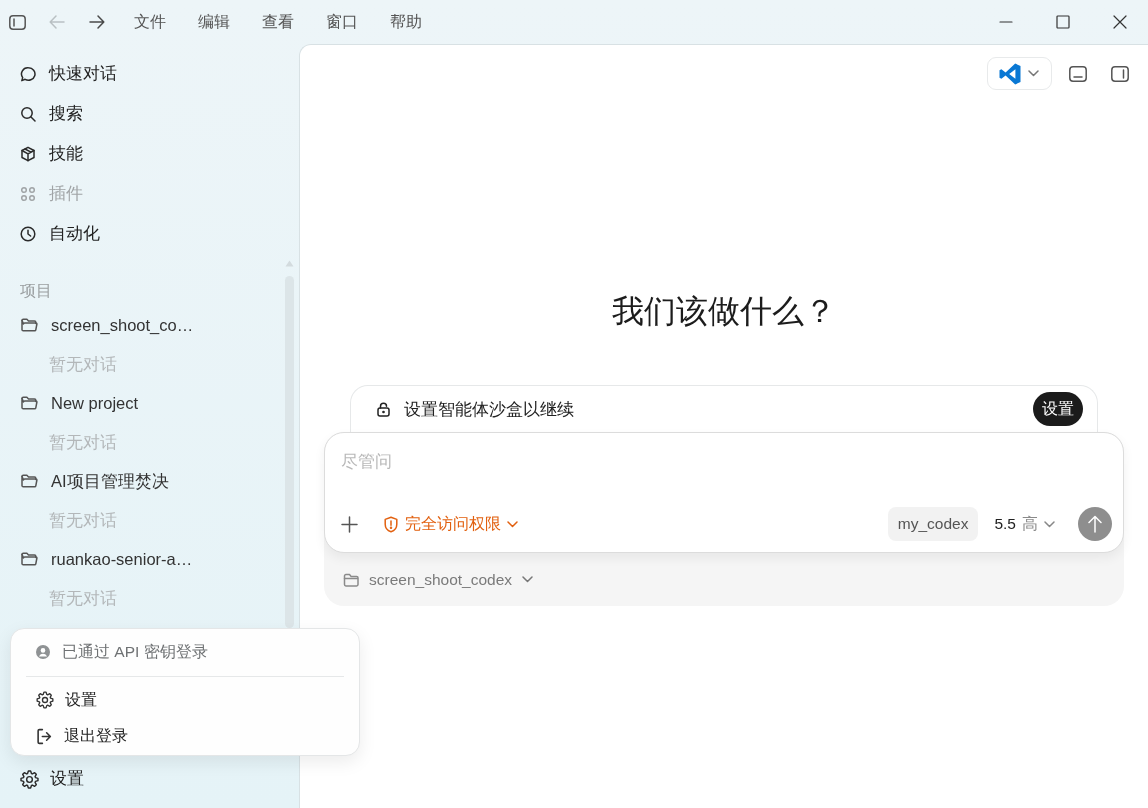 The height and width of the screenshot is (808, 1148). What do you see at coordinates (289, 452) in the screenshot?
I see `scrollbar-thumb` at bounding box center [289, 452].